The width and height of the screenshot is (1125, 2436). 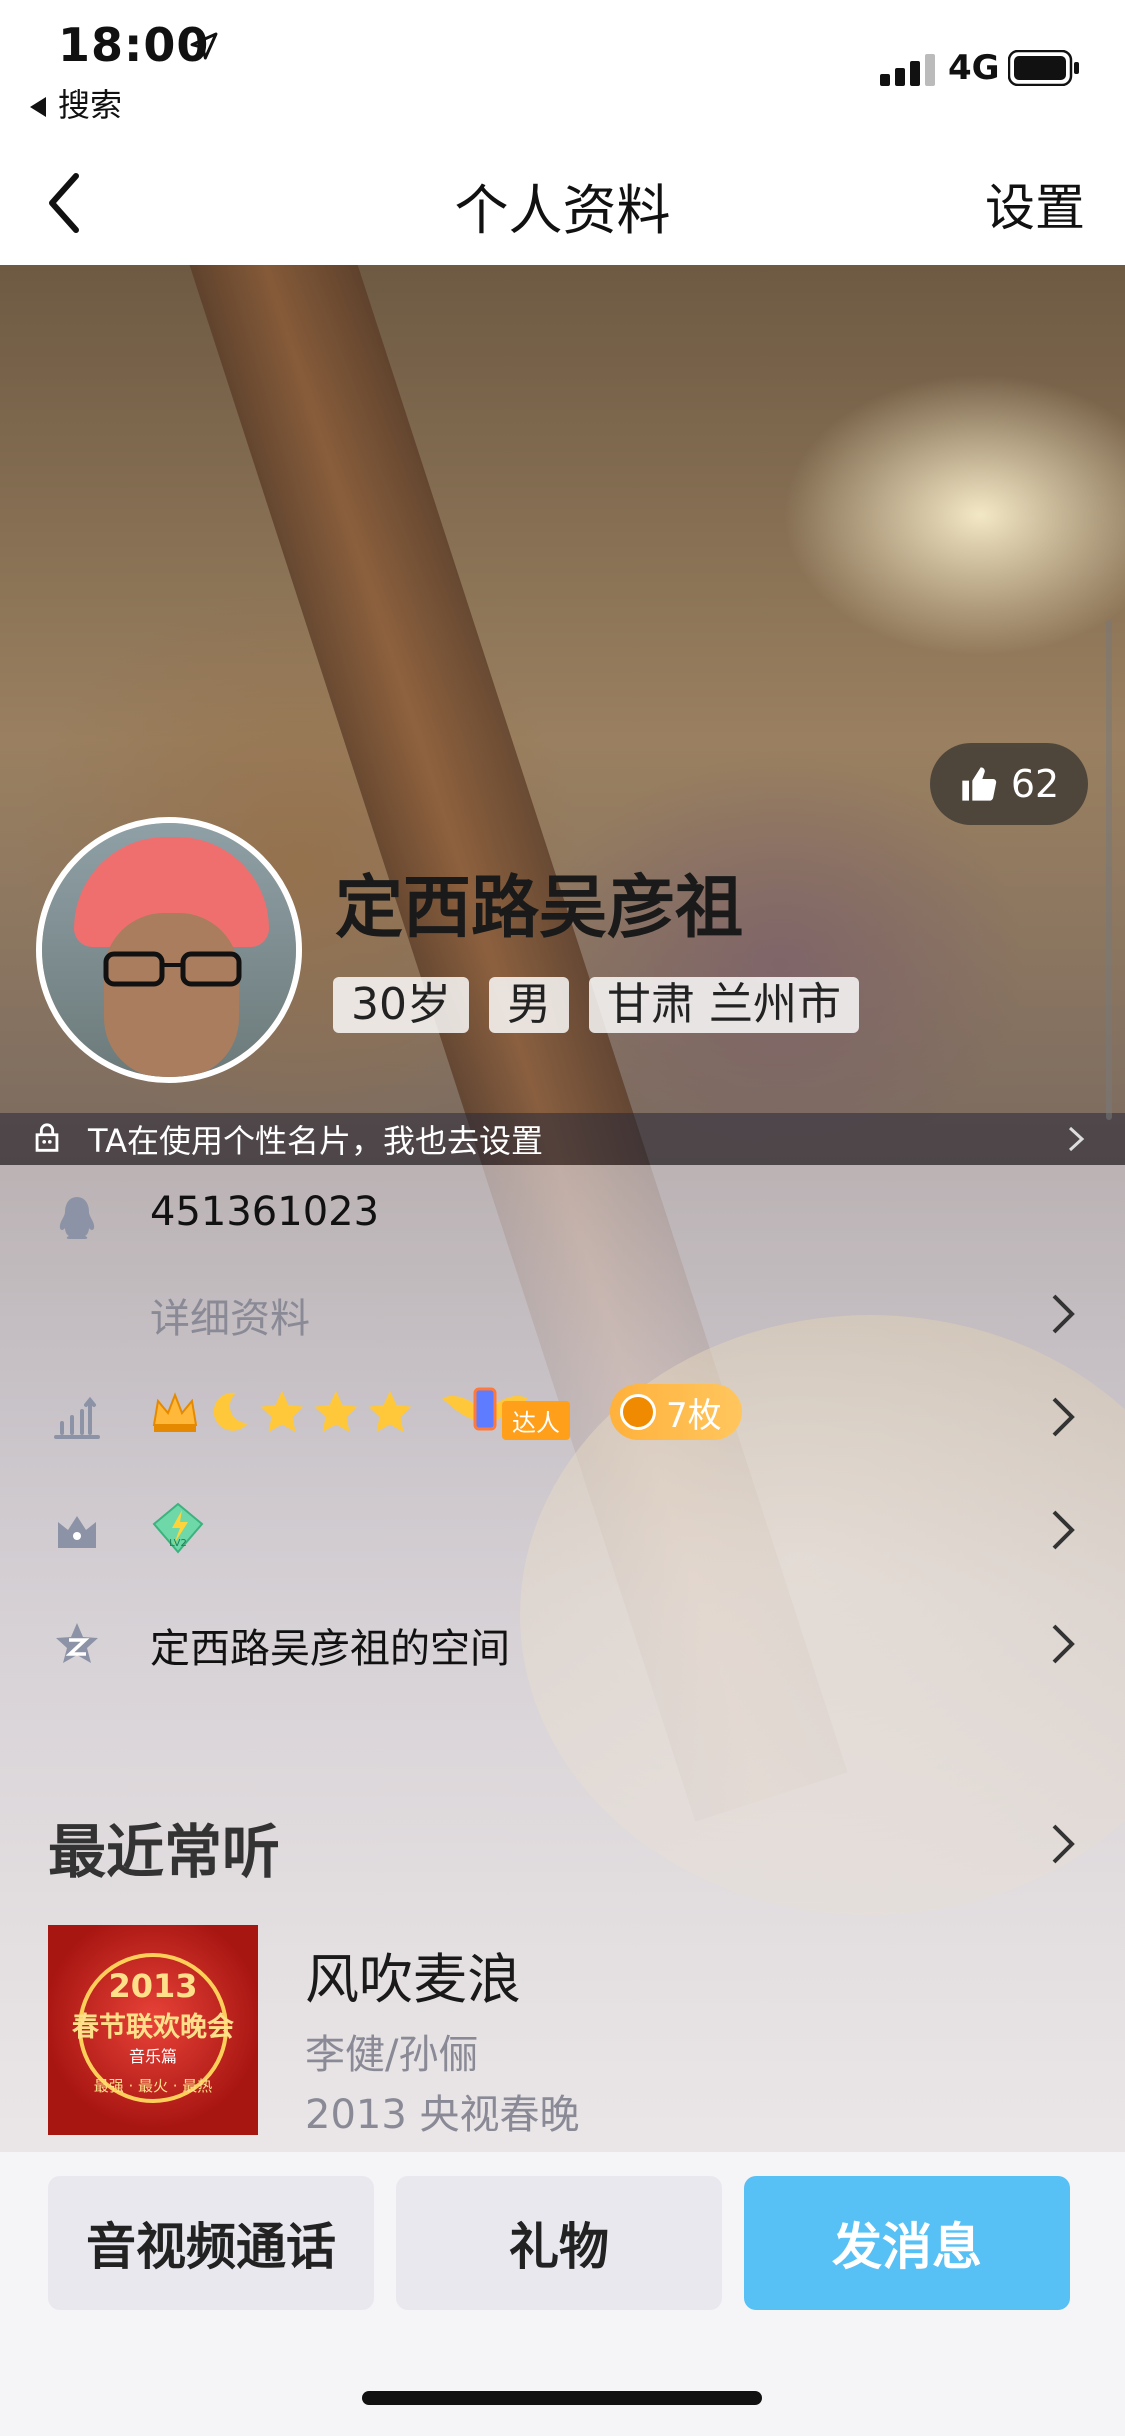 I want to click on qzone-label: 定西路吴彦祖的空间, so click(x=330, y=1649).